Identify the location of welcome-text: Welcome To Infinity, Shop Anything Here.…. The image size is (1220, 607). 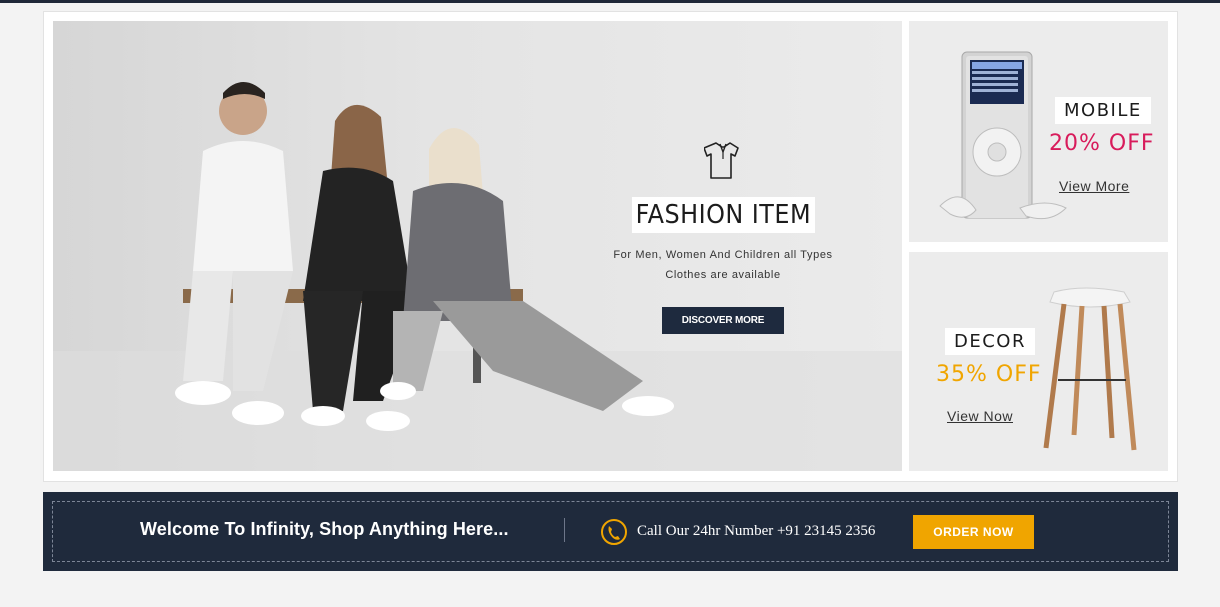
(324, 529).